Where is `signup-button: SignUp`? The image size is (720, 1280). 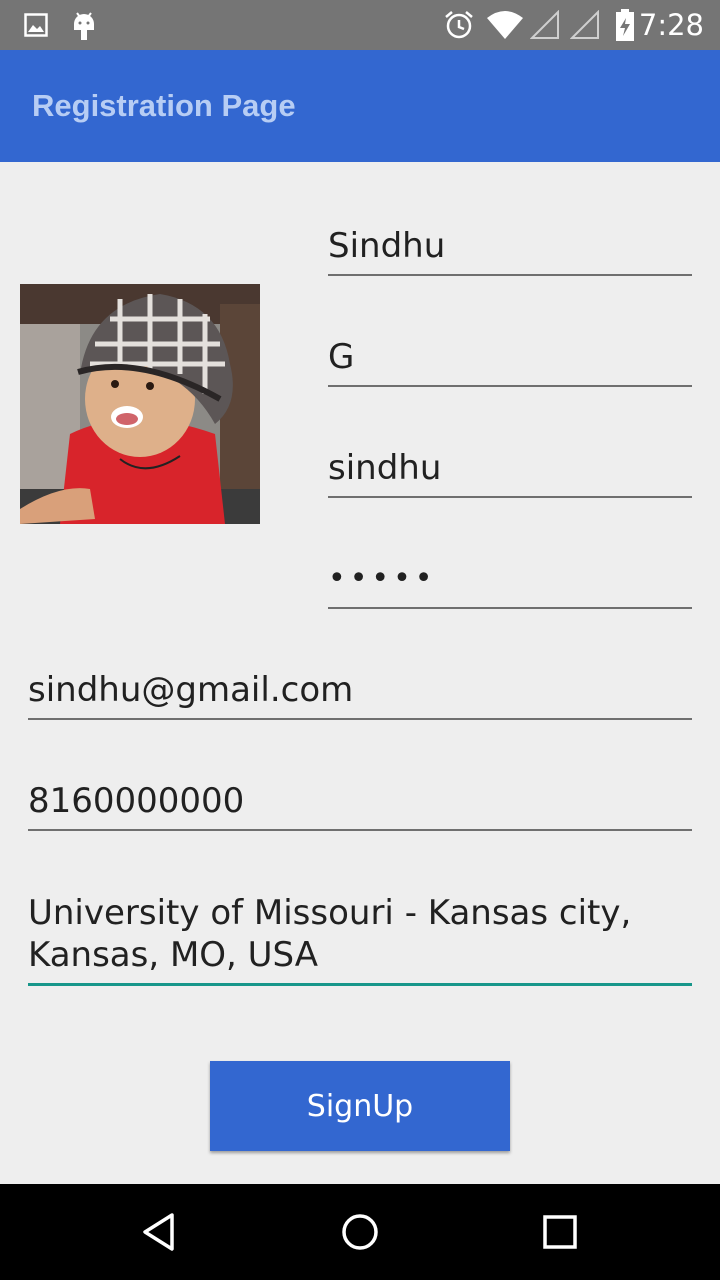
signup-button: SignUp is located at coordinates (360, 1106).